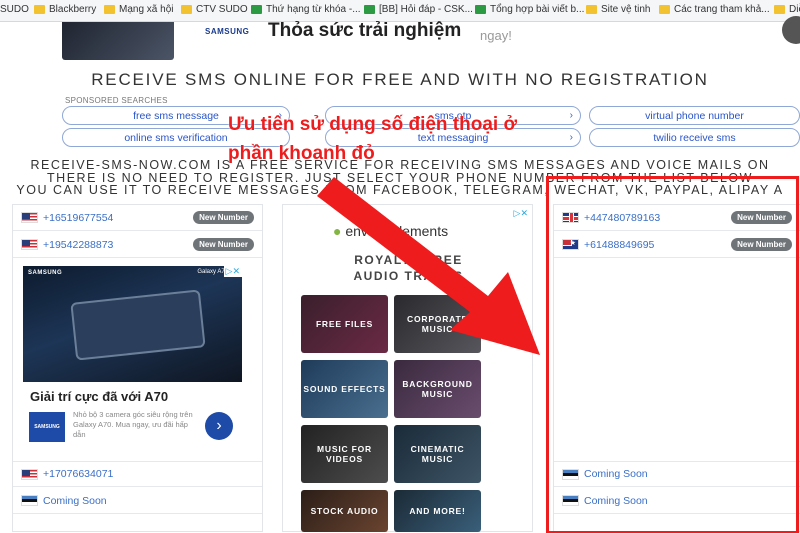 The width and height of the screenshot is (800, 533). I want to click on red-arrow-icon, so click(428, 266).